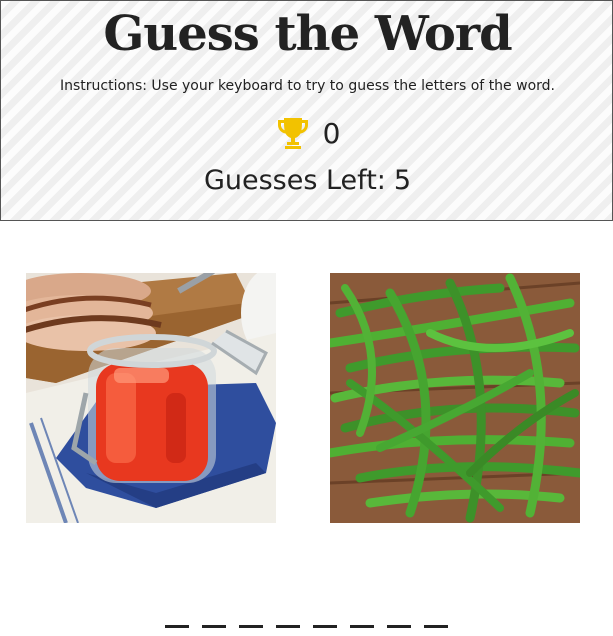 This screenshot has height=636, width=613. I want to click on guesses-left: Guesses Left: 5, so click(307, 181).